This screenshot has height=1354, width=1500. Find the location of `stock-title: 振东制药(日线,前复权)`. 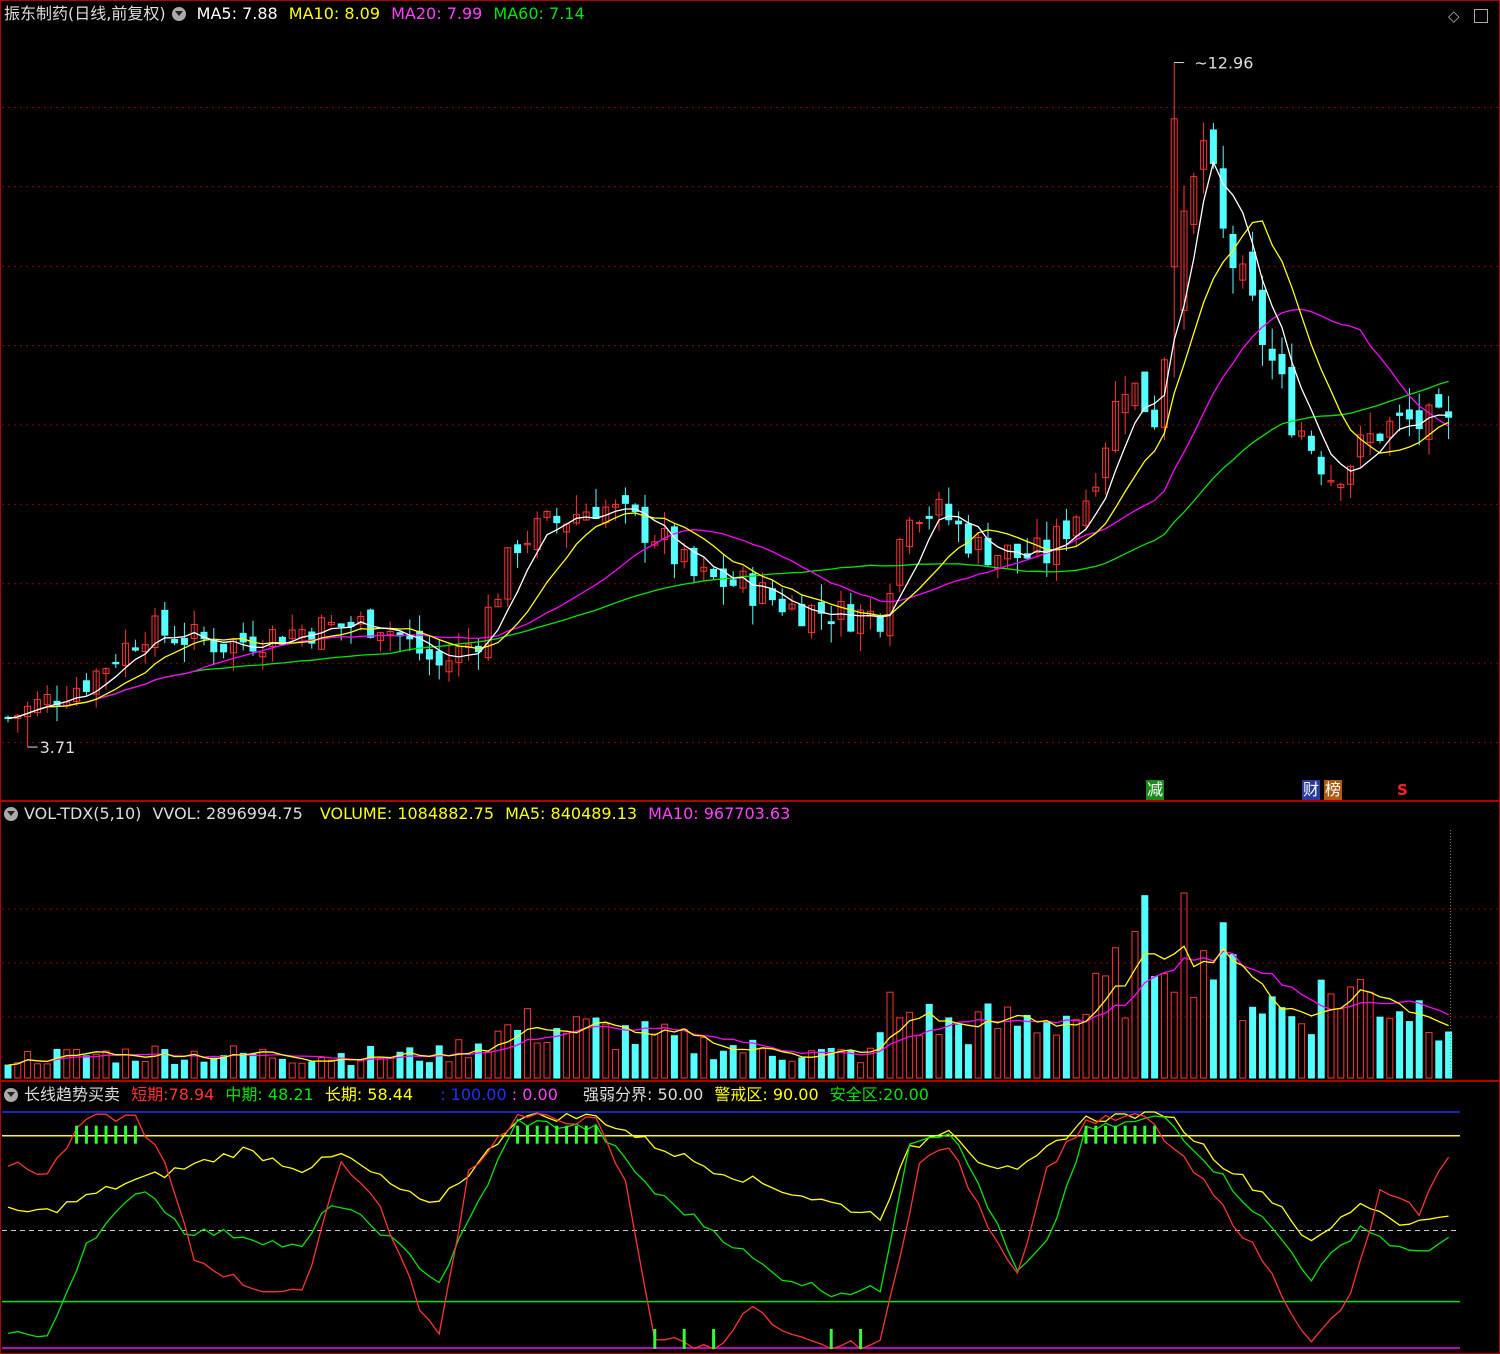

stock-title: 振东制药(日线,前复权) is located at coordinates (85, 13).